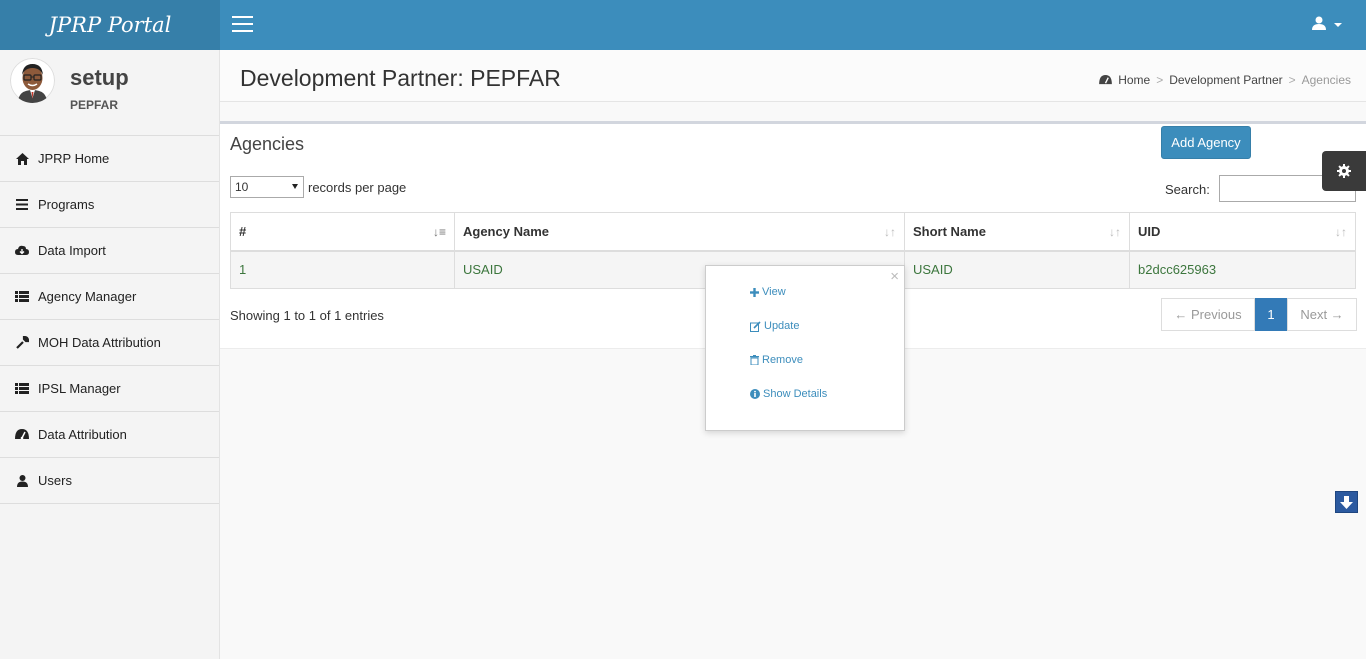 The image size is (1366, 659). I want to click on pagination: ← Previous 1 Next →, so click(1259, 314).